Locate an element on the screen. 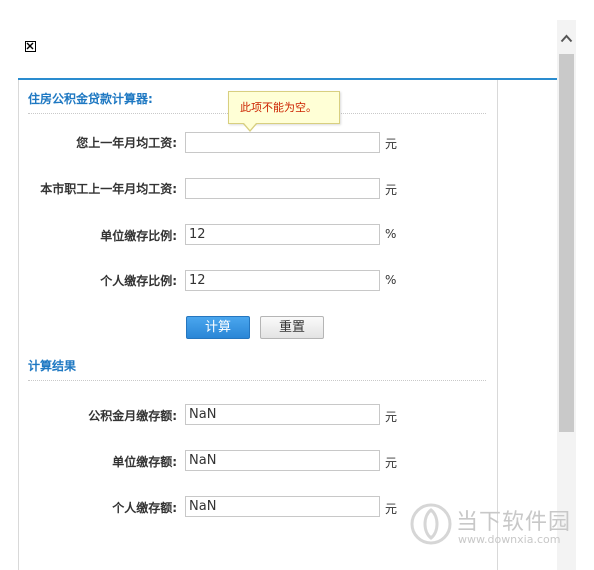 This screenshot has width=594, height=570. monthly-salary-unit: 元 is located at coordinates (391, 144).